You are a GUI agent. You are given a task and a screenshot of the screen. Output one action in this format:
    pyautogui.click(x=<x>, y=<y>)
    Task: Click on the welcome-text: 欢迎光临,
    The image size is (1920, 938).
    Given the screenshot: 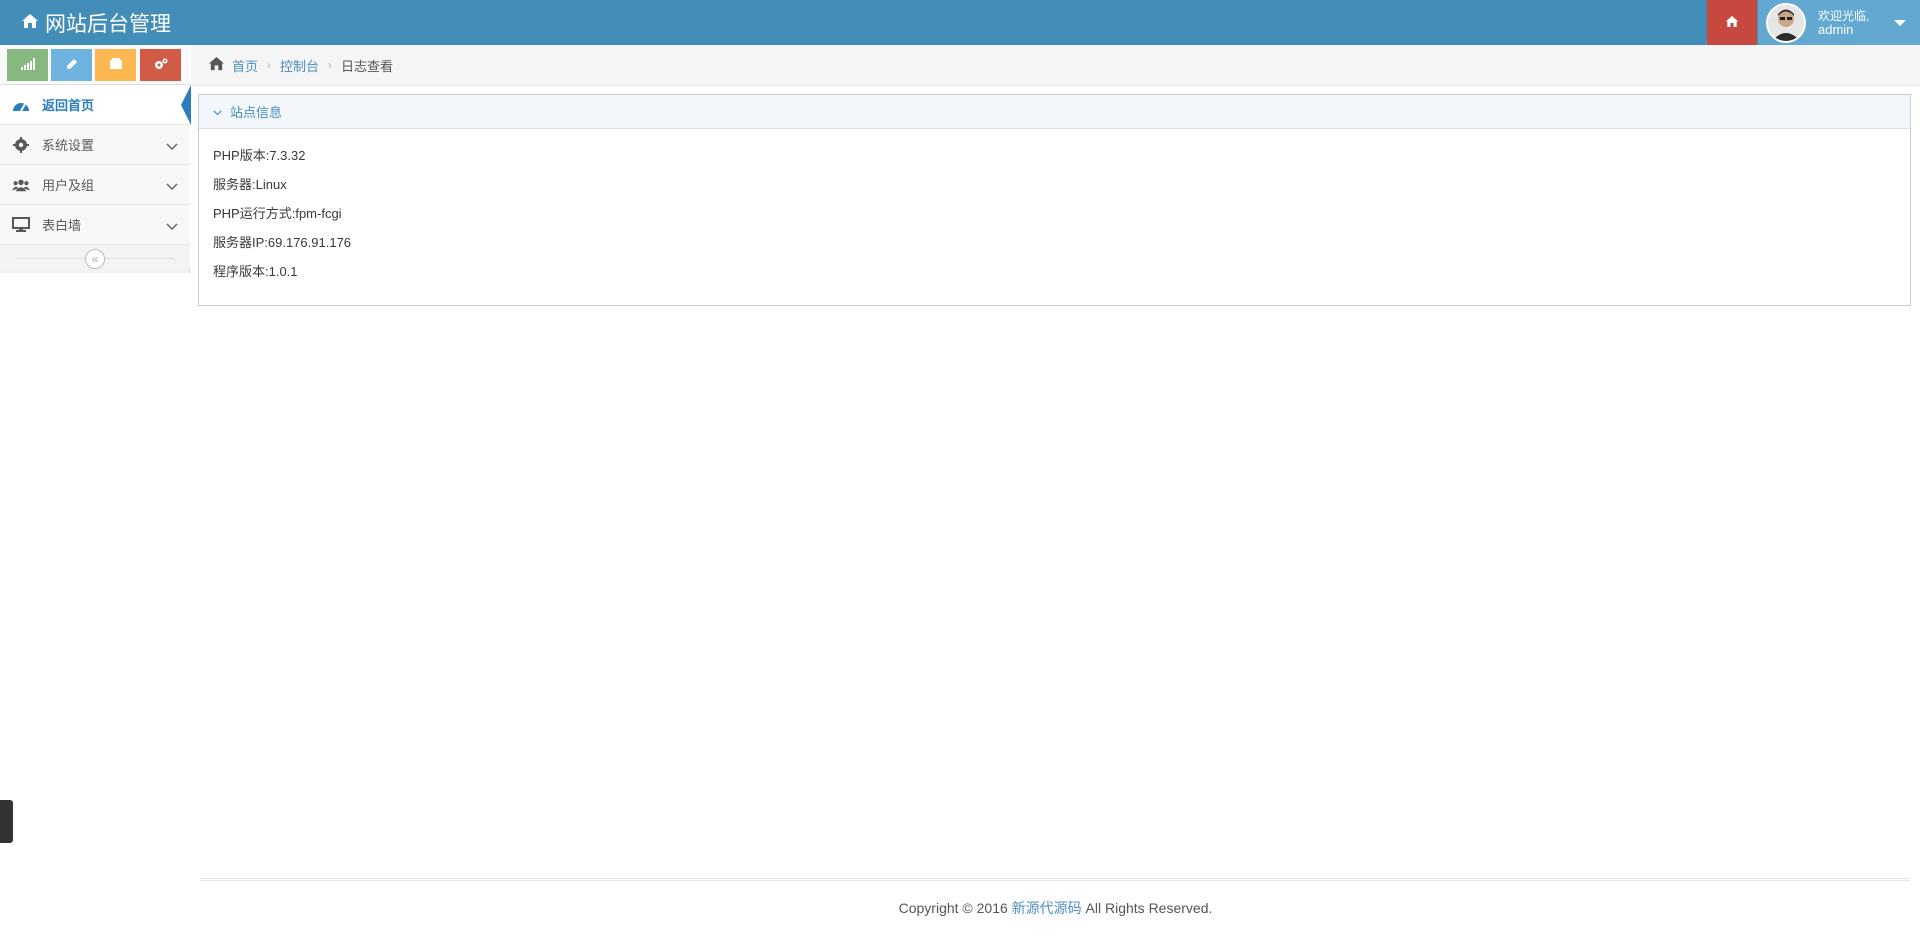 What is the action you would take?
    pyautogui.click(x=1844, y=15)
    